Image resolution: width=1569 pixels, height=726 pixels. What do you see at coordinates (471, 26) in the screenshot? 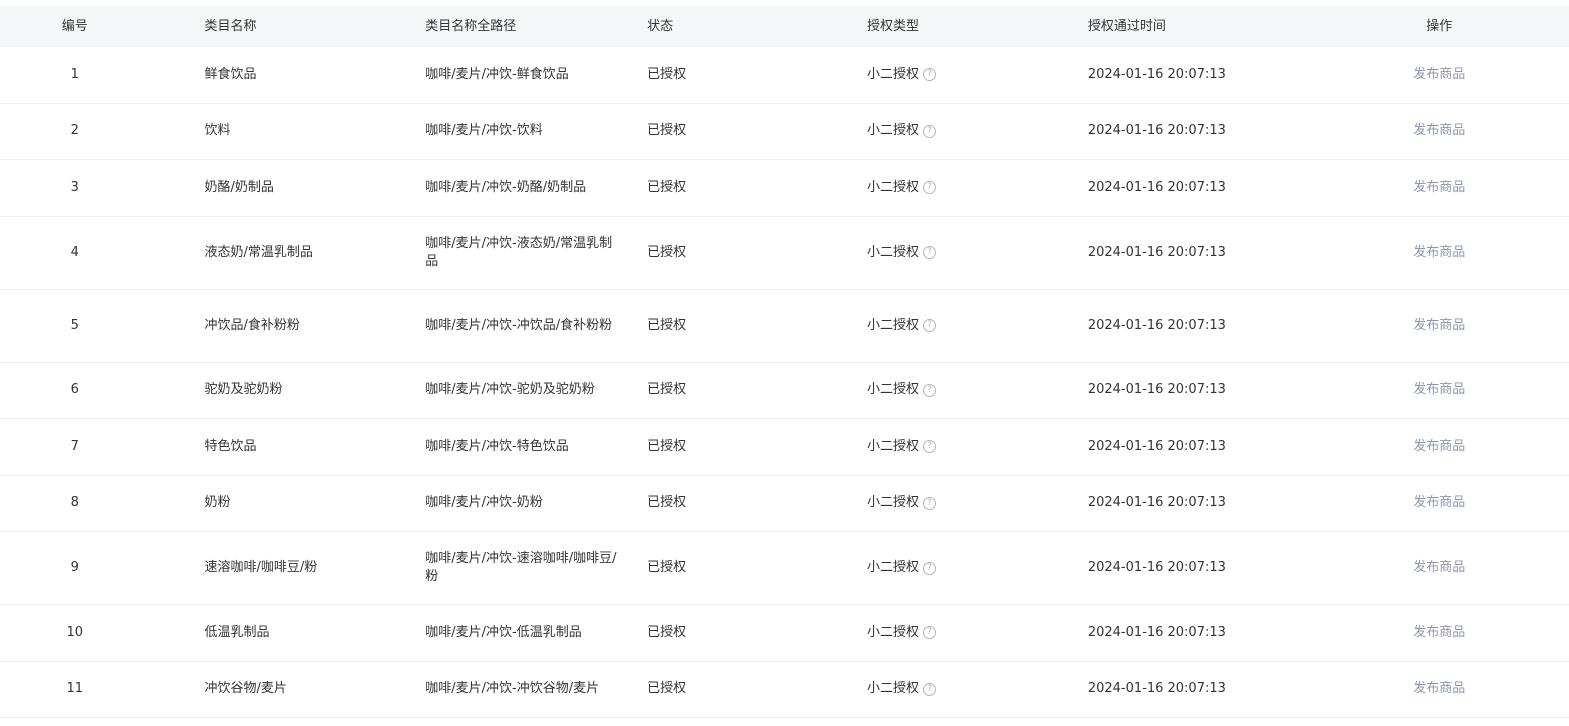
I see `header-path: 类目名称全路径` at bounding box center [471, 26].